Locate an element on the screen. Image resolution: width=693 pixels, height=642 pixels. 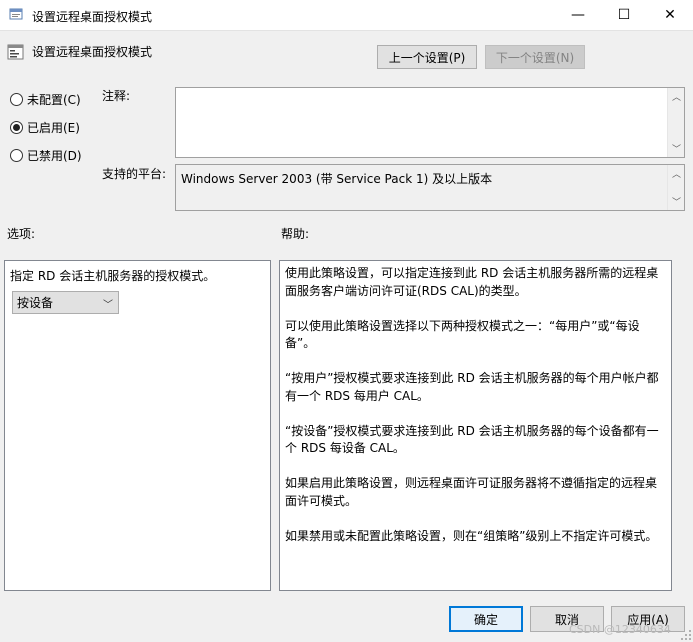
comment-textarea: ︿ ﹀ is located at coordinates (430, 122).